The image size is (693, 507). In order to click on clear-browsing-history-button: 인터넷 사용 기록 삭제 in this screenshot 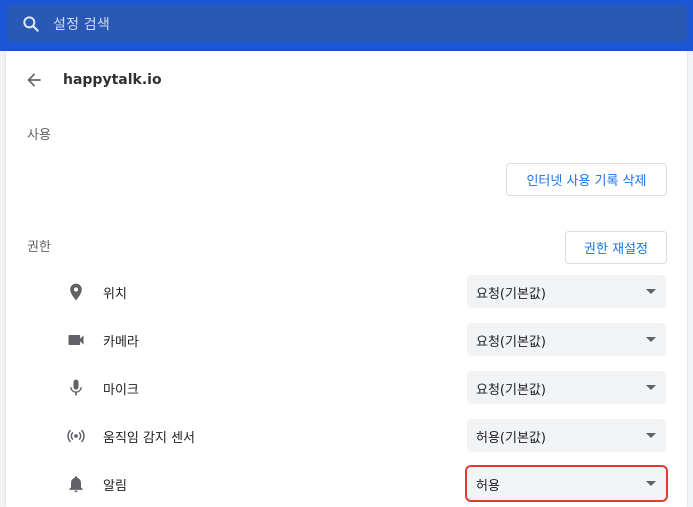, I will do `click(586, 179)`.